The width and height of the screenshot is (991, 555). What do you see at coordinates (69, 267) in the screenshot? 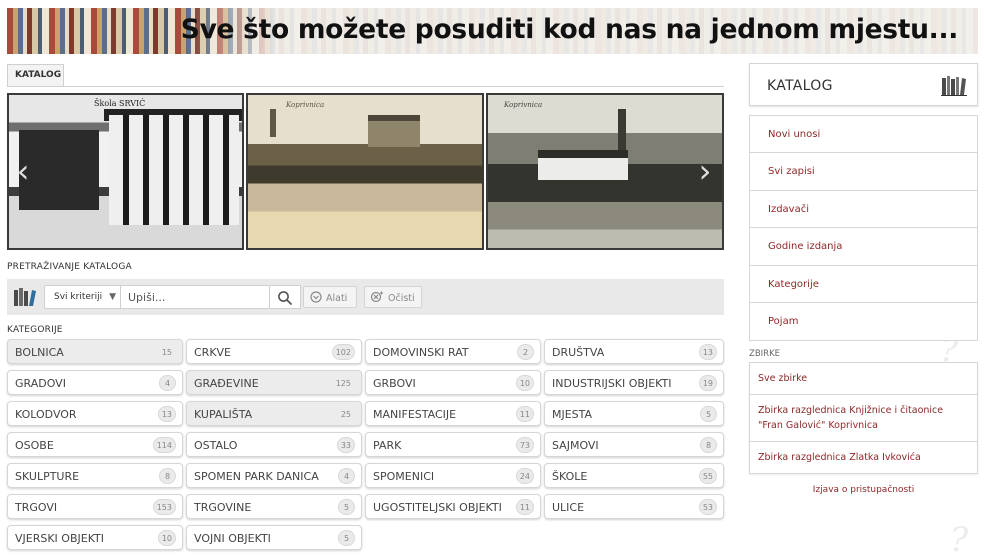
I see `search-section-title: PRETRAŽIVANJE KATALOGA` at bounding box center [69, 267].